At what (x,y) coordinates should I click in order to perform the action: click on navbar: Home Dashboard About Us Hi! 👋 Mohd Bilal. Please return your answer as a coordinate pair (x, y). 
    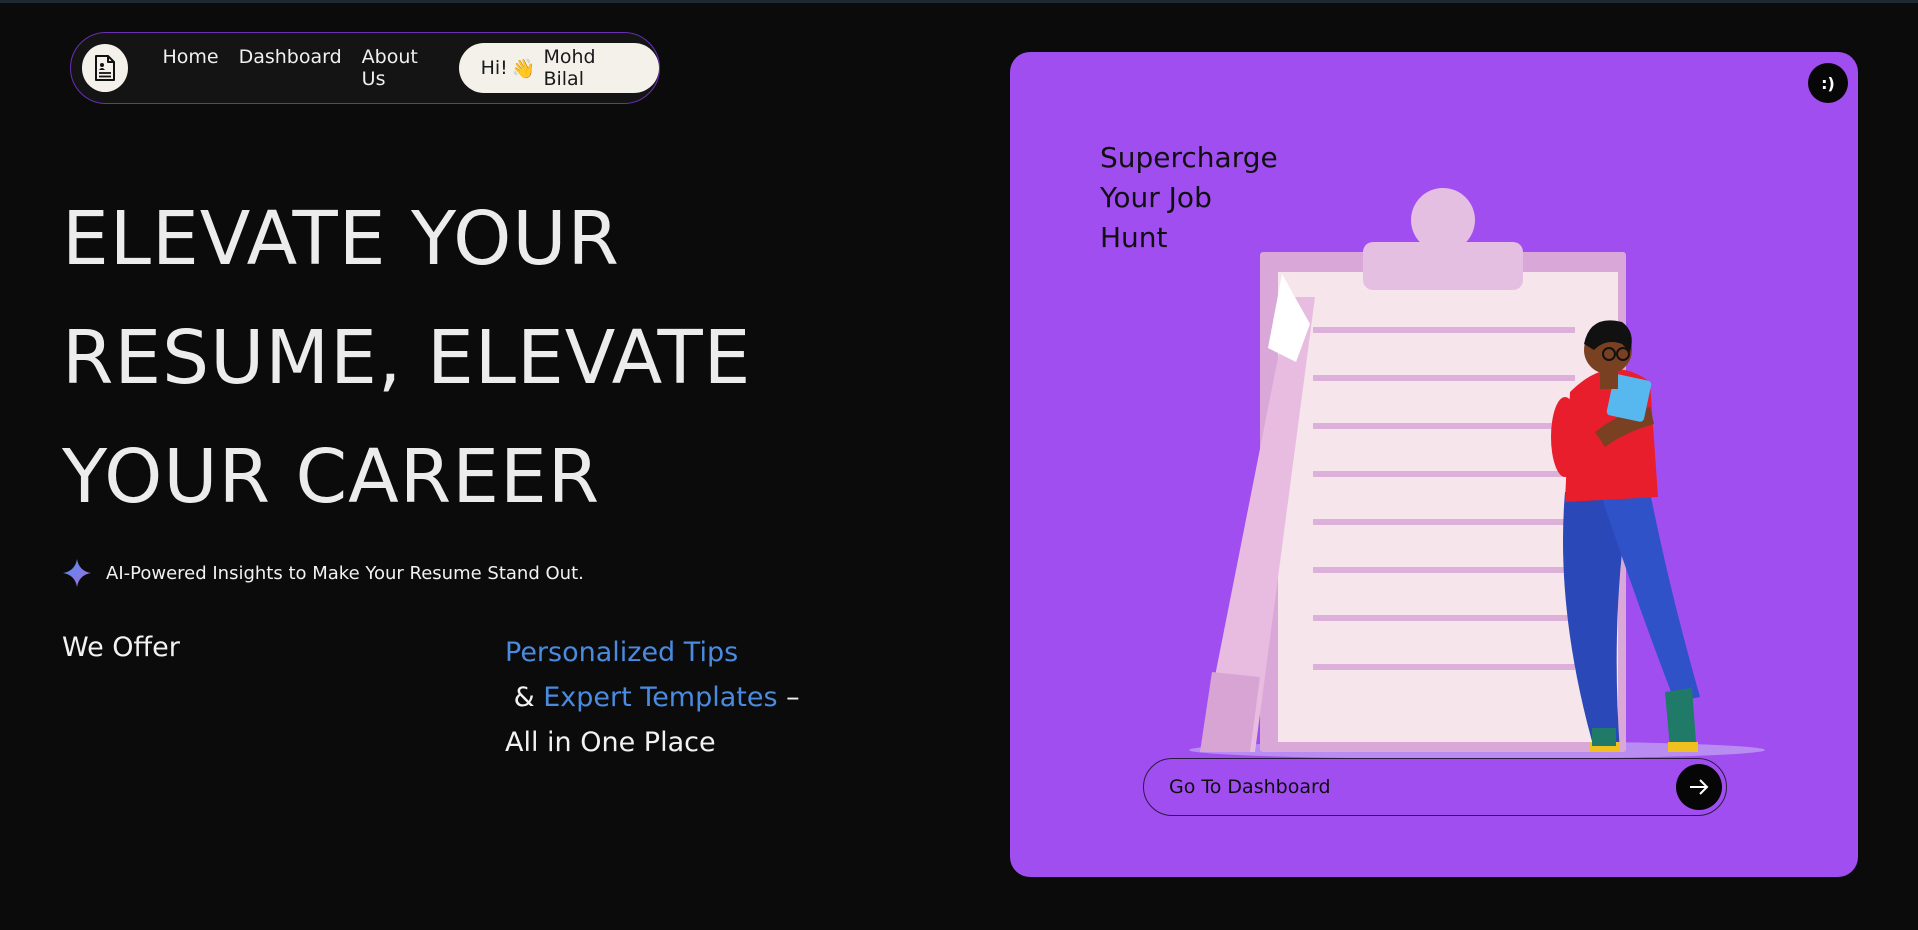
    Looking at the image, I should click on (365, 68).